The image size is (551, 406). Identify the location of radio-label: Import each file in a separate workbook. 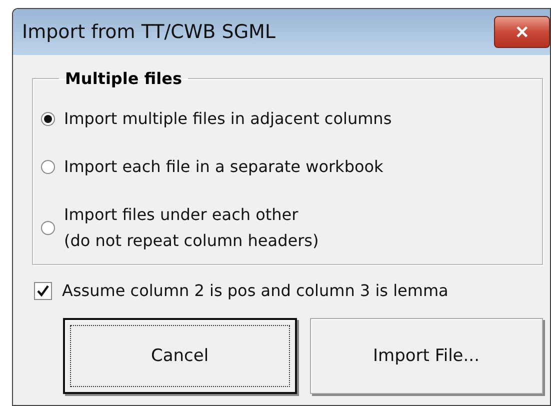
(224, 167).